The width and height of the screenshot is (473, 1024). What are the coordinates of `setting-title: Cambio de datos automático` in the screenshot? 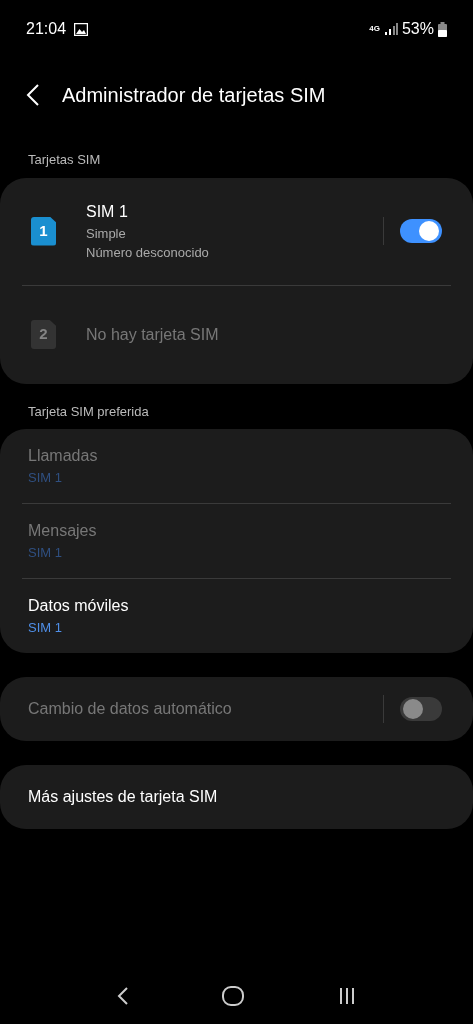 It's located at (130, 709).